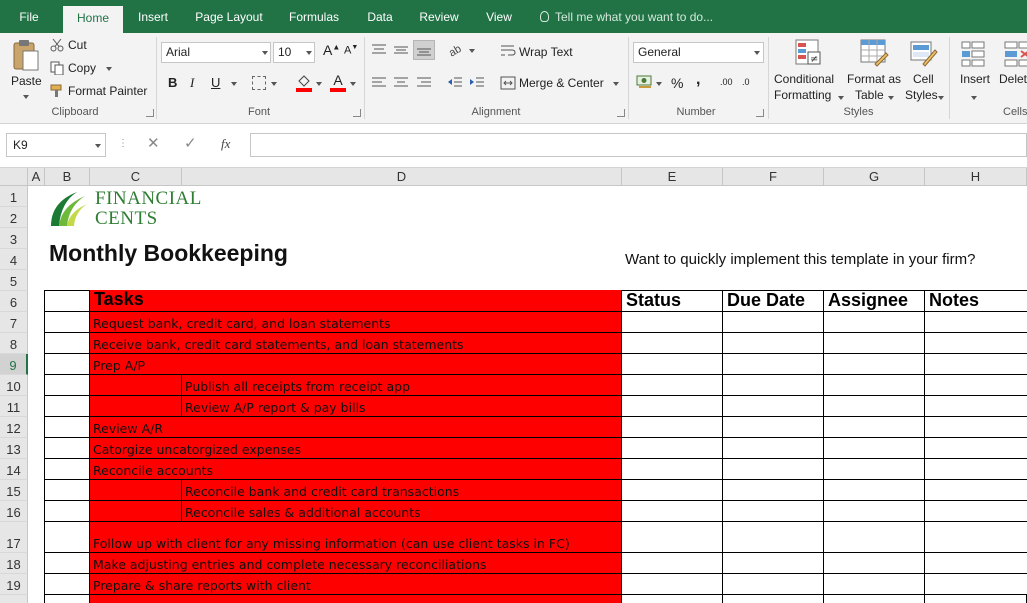 The height and width of the screenshot is (603, 1027). Describe the element at coordinates (924, 71) in the screenshot. I see `cell-styles-button: Cell Styles` at that location.